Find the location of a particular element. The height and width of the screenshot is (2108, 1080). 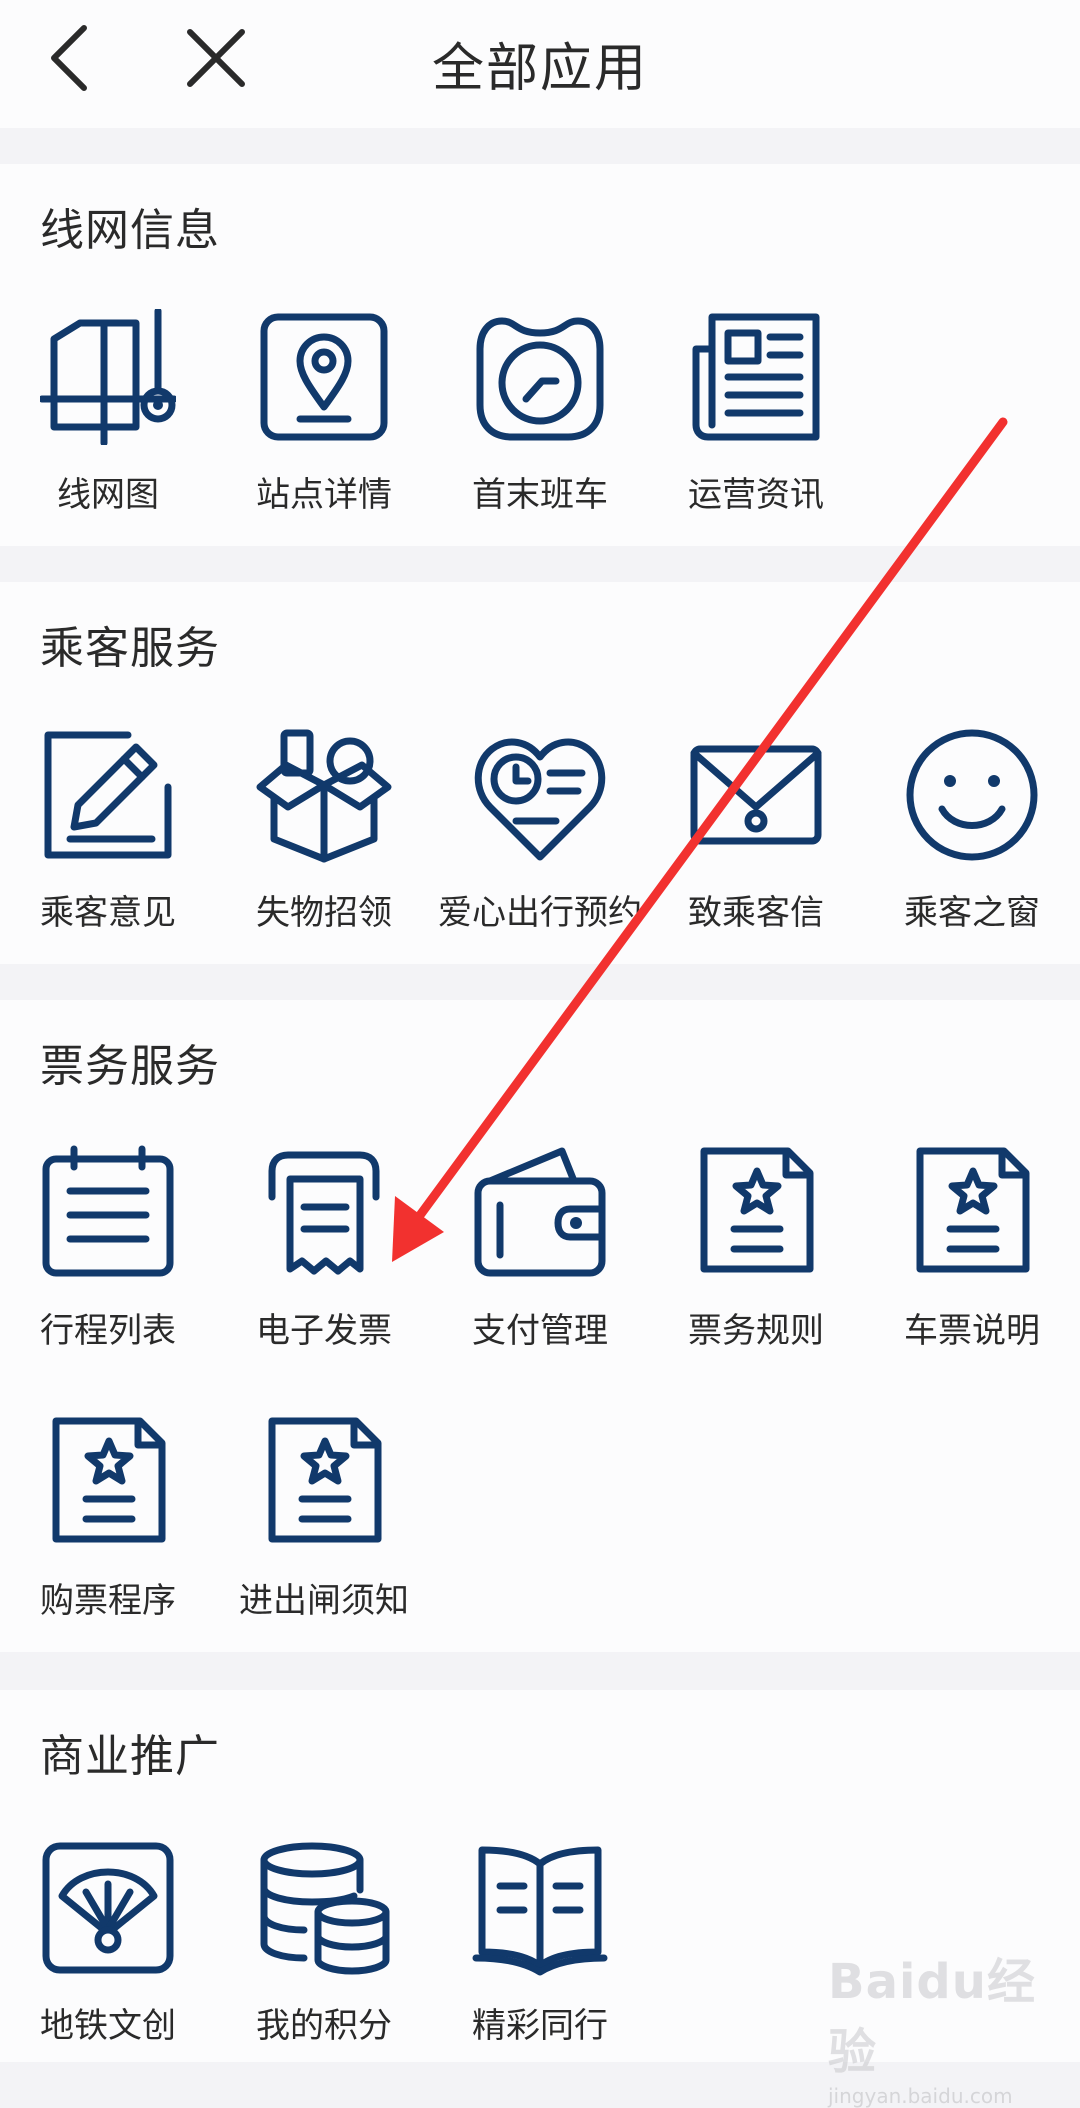

app-label: 车票说明 is located at coordinates (972, 1331).